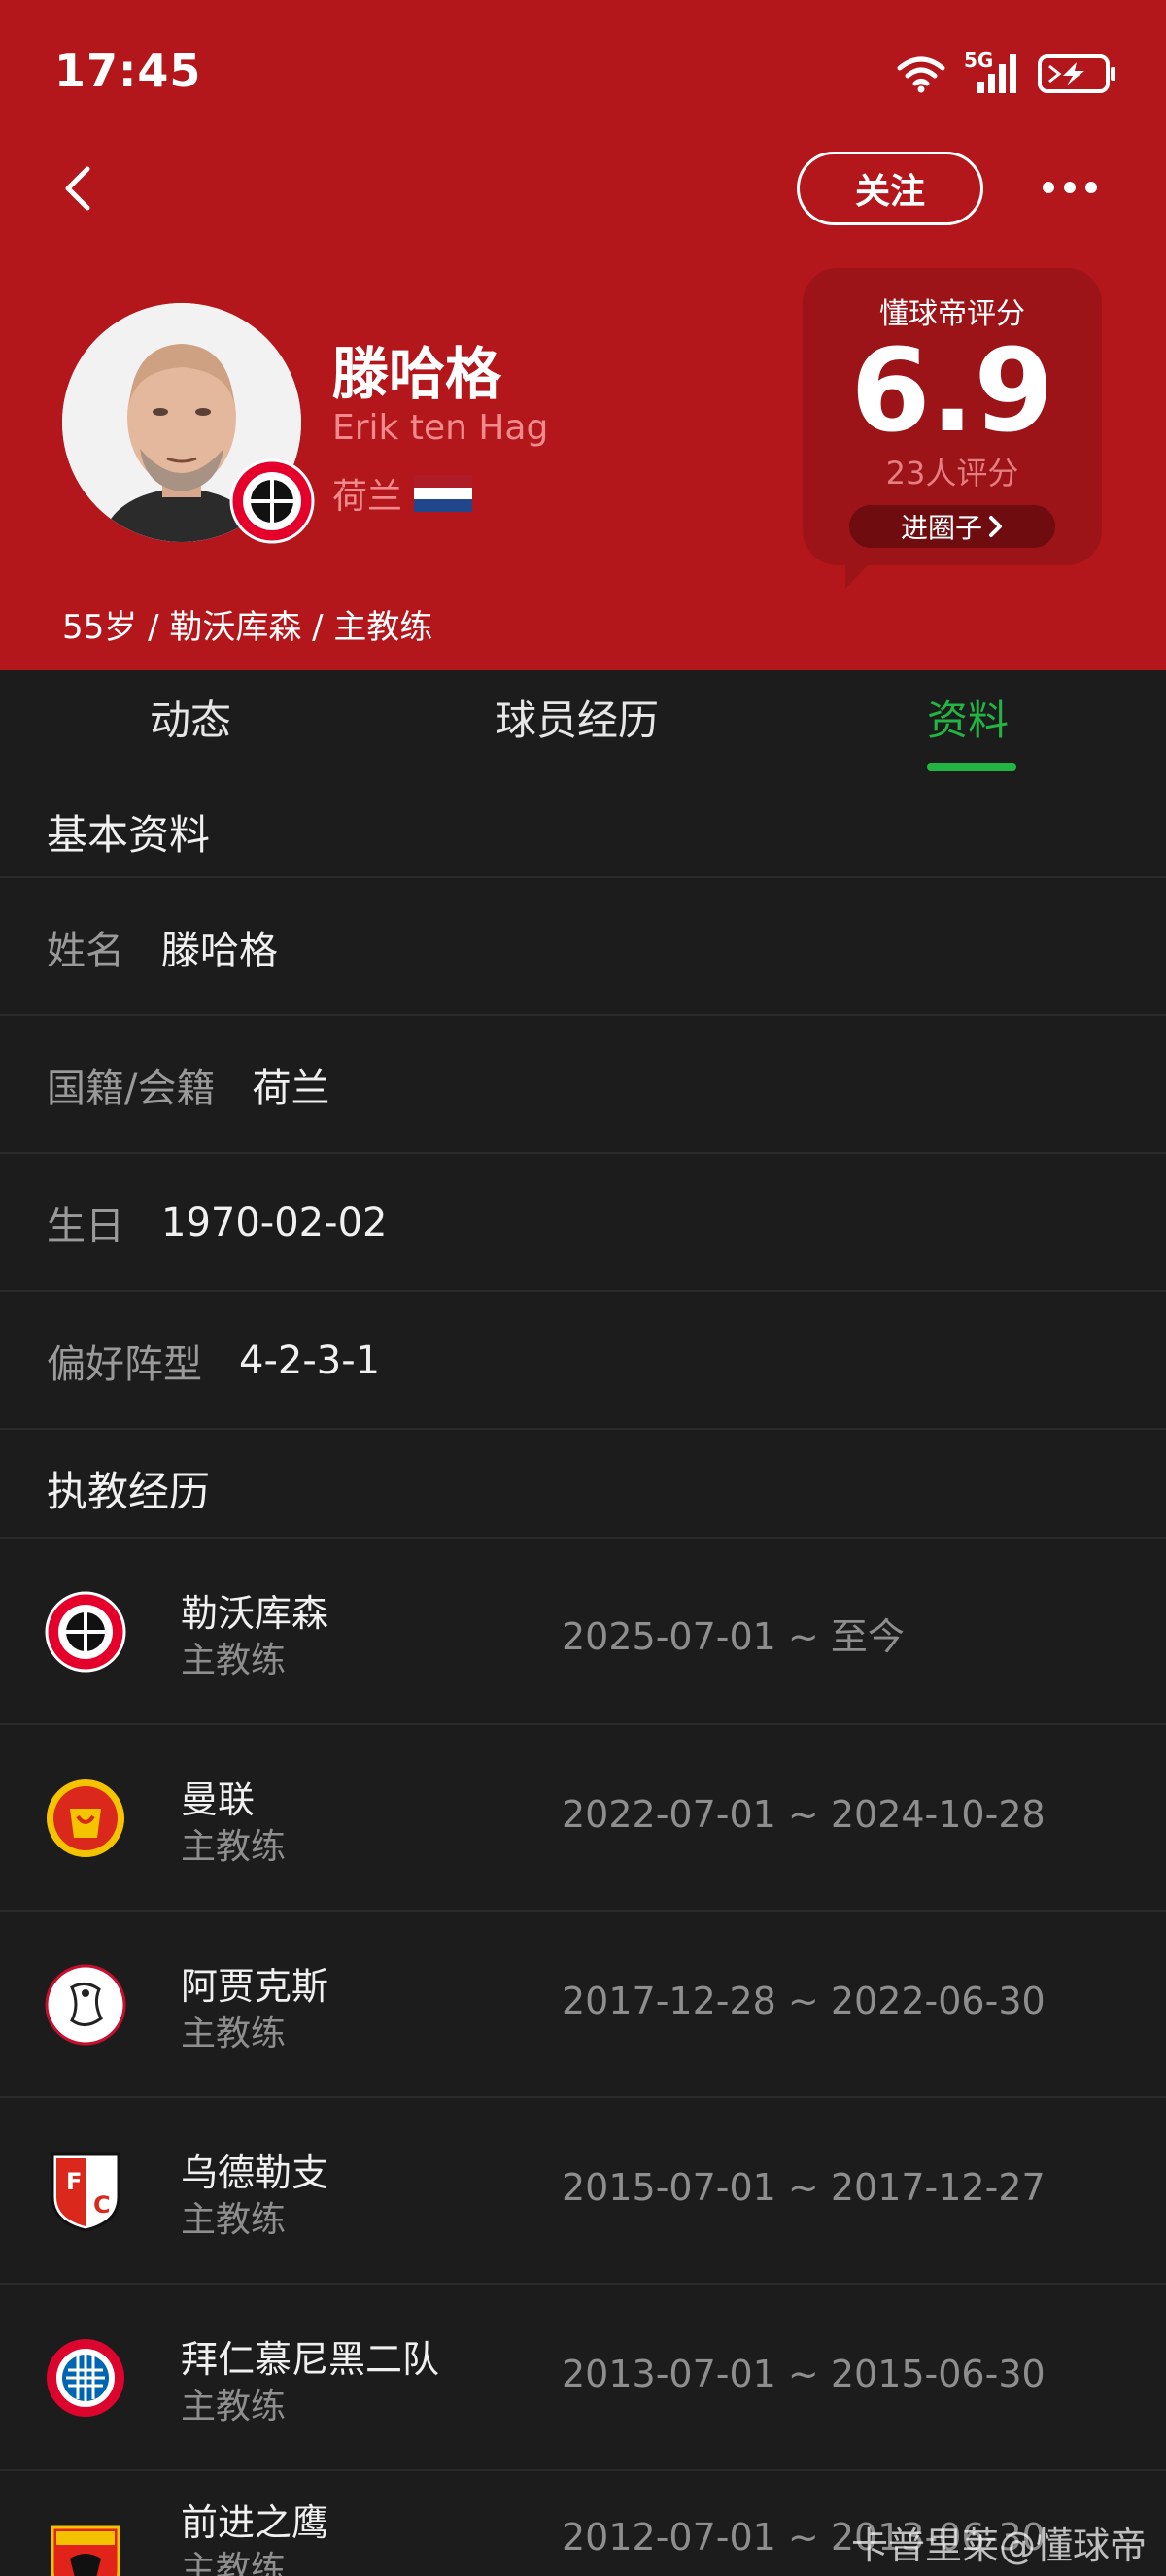 The height and width of the screenshot is (2576, 1166). I want to click on follow-button: 关注, so click(890, 188).